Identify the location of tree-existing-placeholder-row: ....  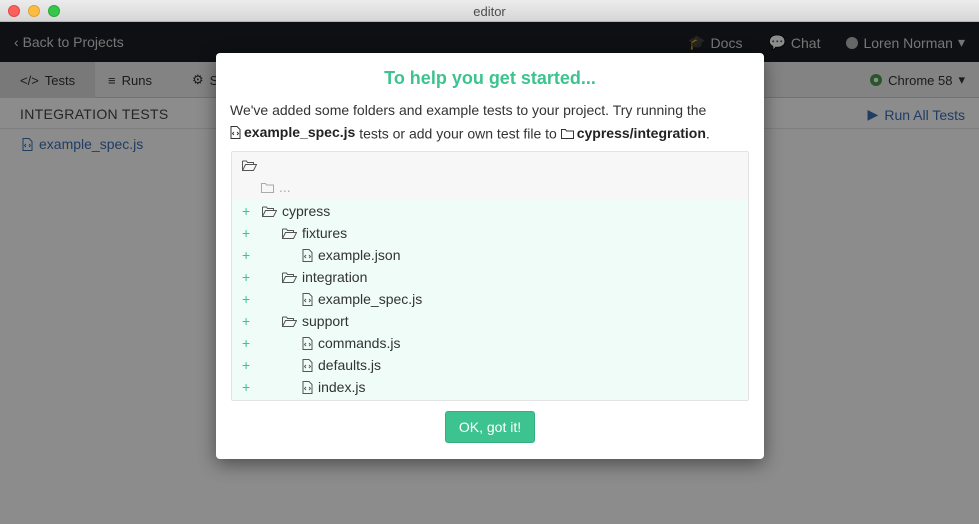
(490, 187).